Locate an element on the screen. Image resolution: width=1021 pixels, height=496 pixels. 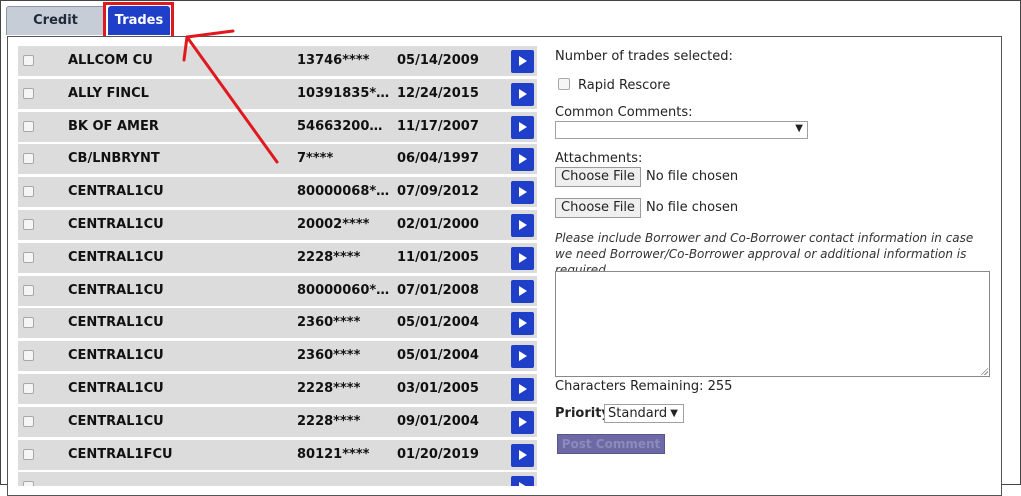
trade-name: ALLCOM CU is located at coordinates (110, 60).